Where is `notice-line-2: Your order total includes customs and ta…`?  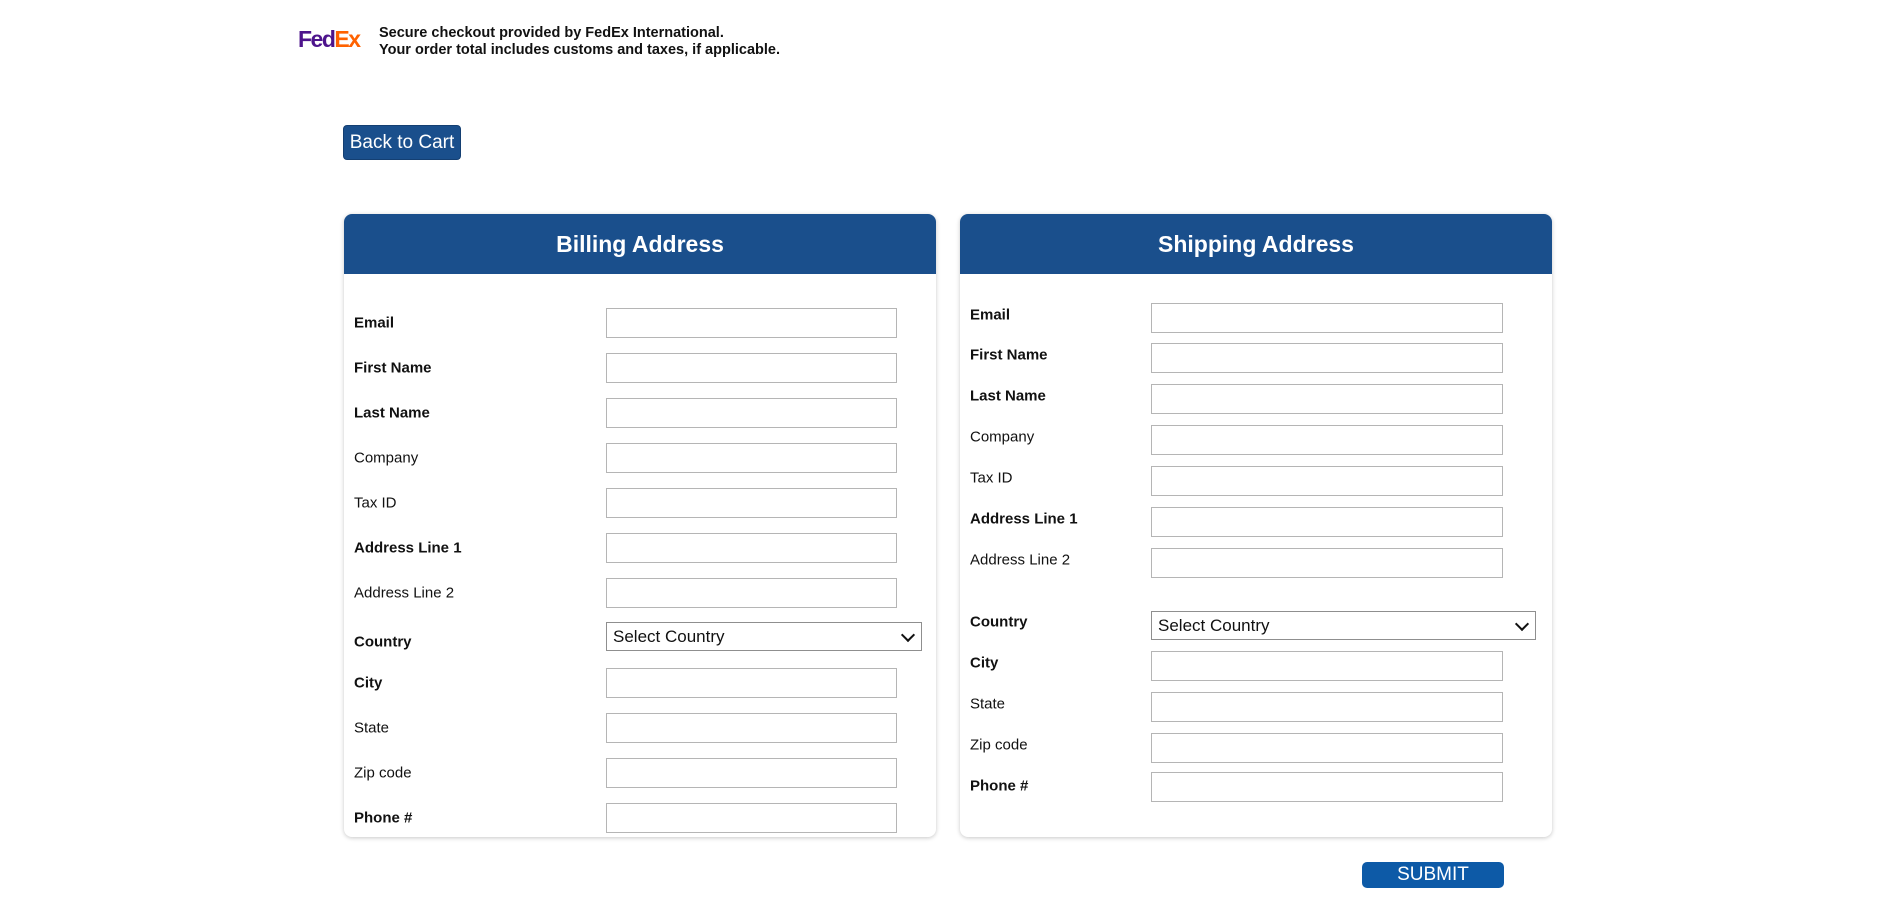 notice-line-2: Your order total includes customs and ta… is located at coordinates (579, 50).